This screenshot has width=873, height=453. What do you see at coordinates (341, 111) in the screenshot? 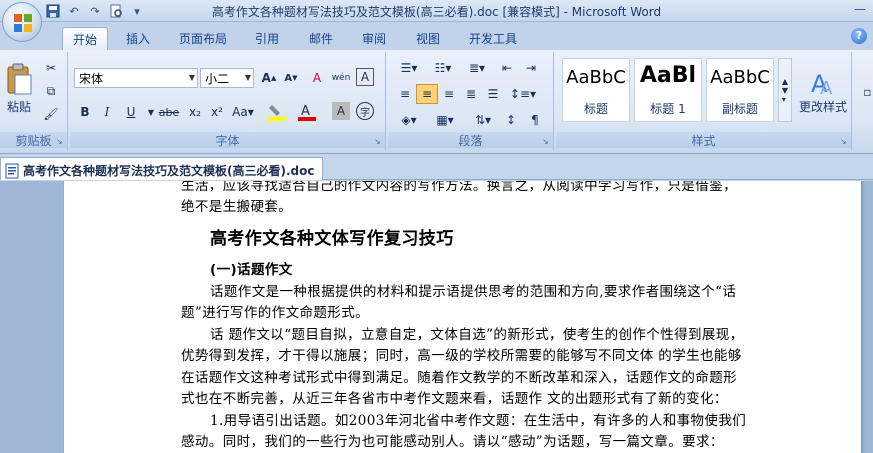
I see `char-shading-button: A` at bounding box center [341, 111].